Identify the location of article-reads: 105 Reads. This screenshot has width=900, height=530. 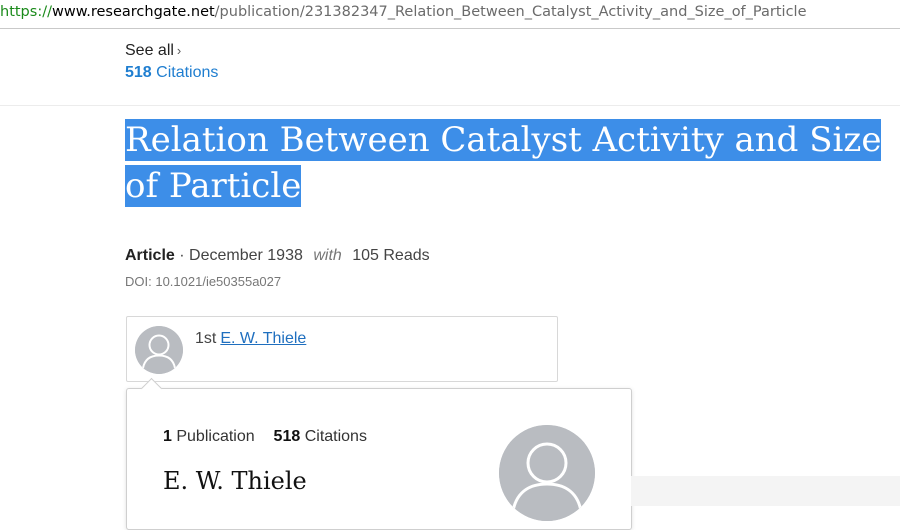
(391, 255).